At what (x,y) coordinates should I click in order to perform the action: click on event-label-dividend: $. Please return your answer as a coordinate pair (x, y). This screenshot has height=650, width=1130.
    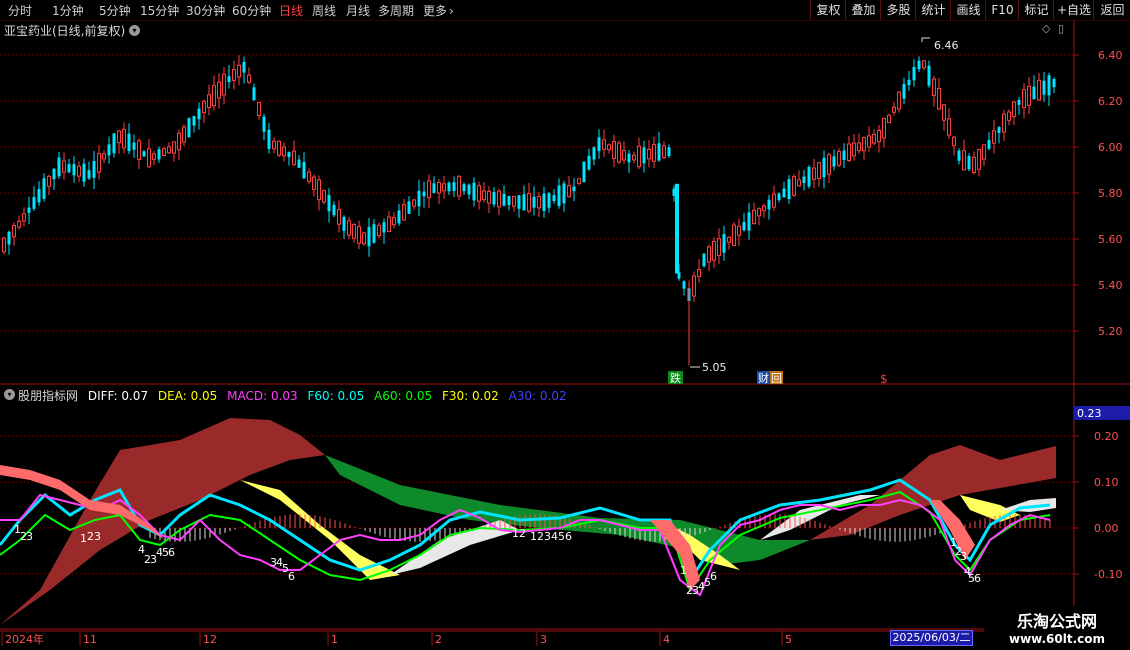
    Looking at the image, I should click on (884, 378).